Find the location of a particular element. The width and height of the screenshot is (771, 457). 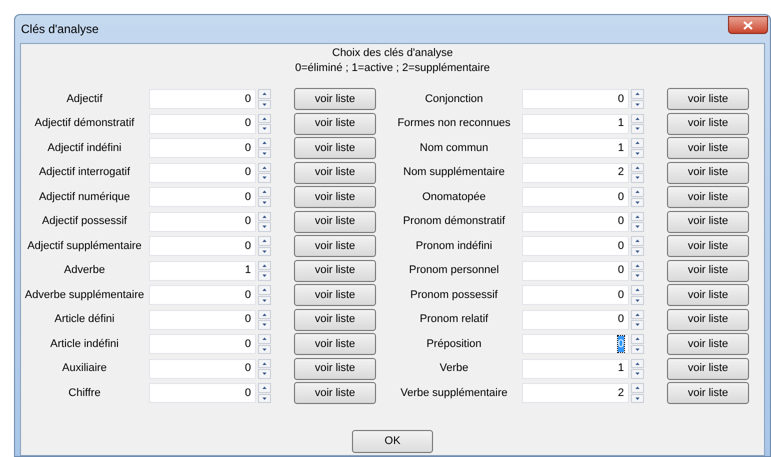

field-label: Adverbe supplémentaire is located at coordinates (85, 295).